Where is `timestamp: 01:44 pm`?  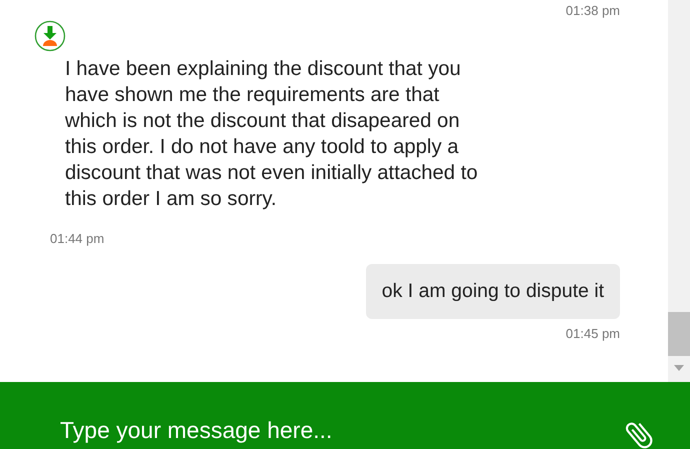 timestamp: 01:44 pm is located at coordinates (77, 238).